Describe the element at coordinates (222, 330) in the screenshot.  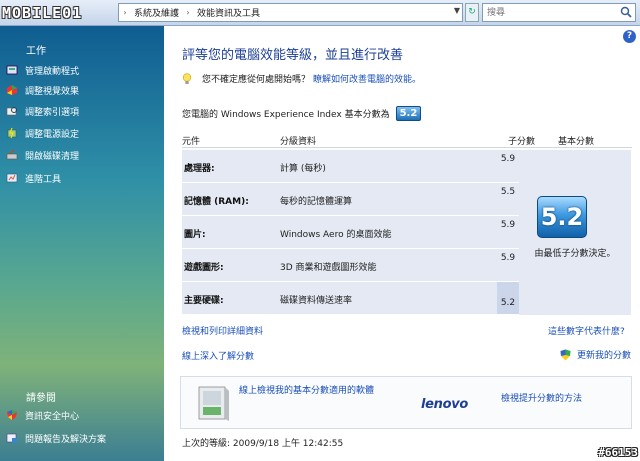
I see `view-print-details-link: 檢視和列印詳細資料` at that location.